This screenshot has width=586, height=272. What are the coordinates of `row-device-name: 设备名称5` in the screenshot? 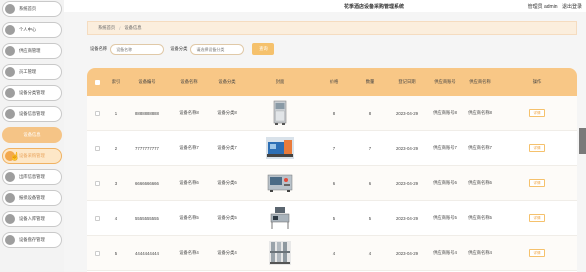 It's located at (189, 217).